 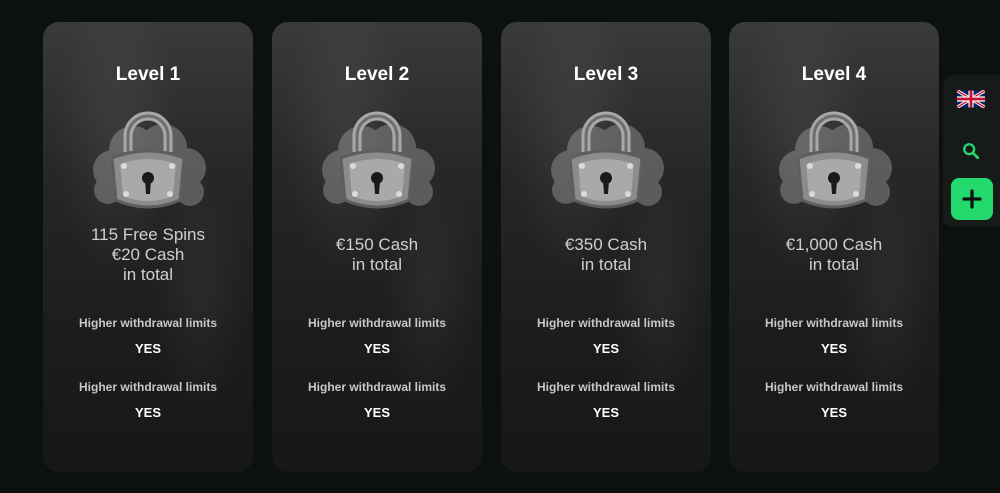 I want to click on add-button, so click(x=972, y=199).